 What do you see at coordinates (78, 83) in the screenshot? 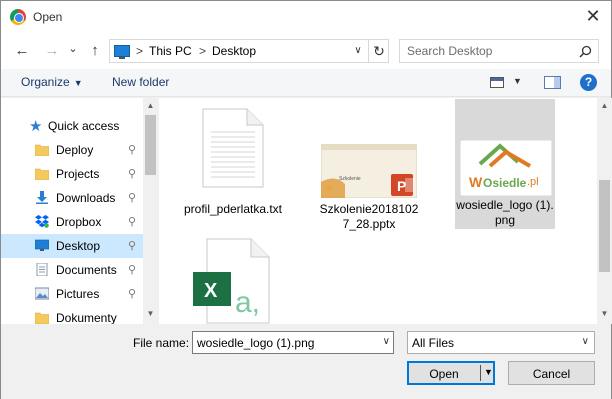
I see `organize-caret-icon: ▼` at bounding box center [78, 83].